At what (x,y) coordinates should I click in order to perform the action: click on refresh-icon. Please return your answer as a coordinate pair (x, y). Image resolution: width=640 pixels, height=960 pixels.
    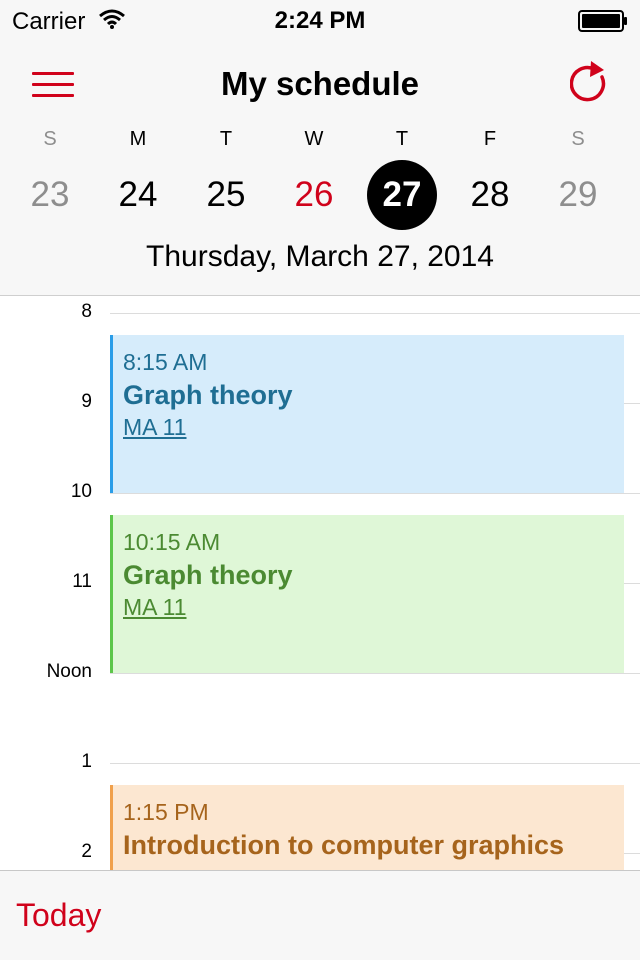
    Looking at the image, I should click on (590, 82).